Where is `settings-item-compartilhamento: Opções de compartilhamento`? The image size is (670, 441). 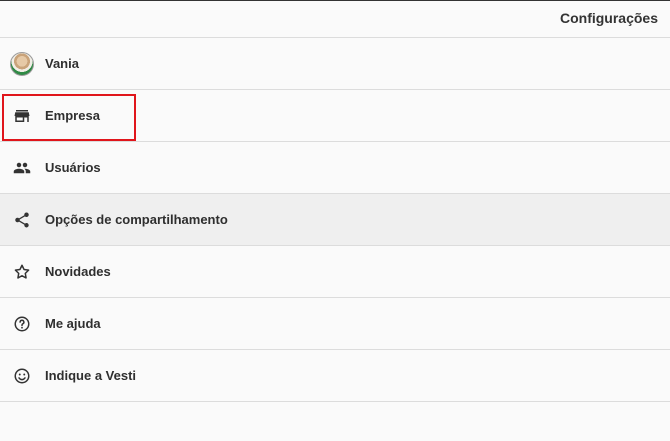
settings-item-compartilhamento: Opções de compartilhamento is located at coordinates (335, 220).